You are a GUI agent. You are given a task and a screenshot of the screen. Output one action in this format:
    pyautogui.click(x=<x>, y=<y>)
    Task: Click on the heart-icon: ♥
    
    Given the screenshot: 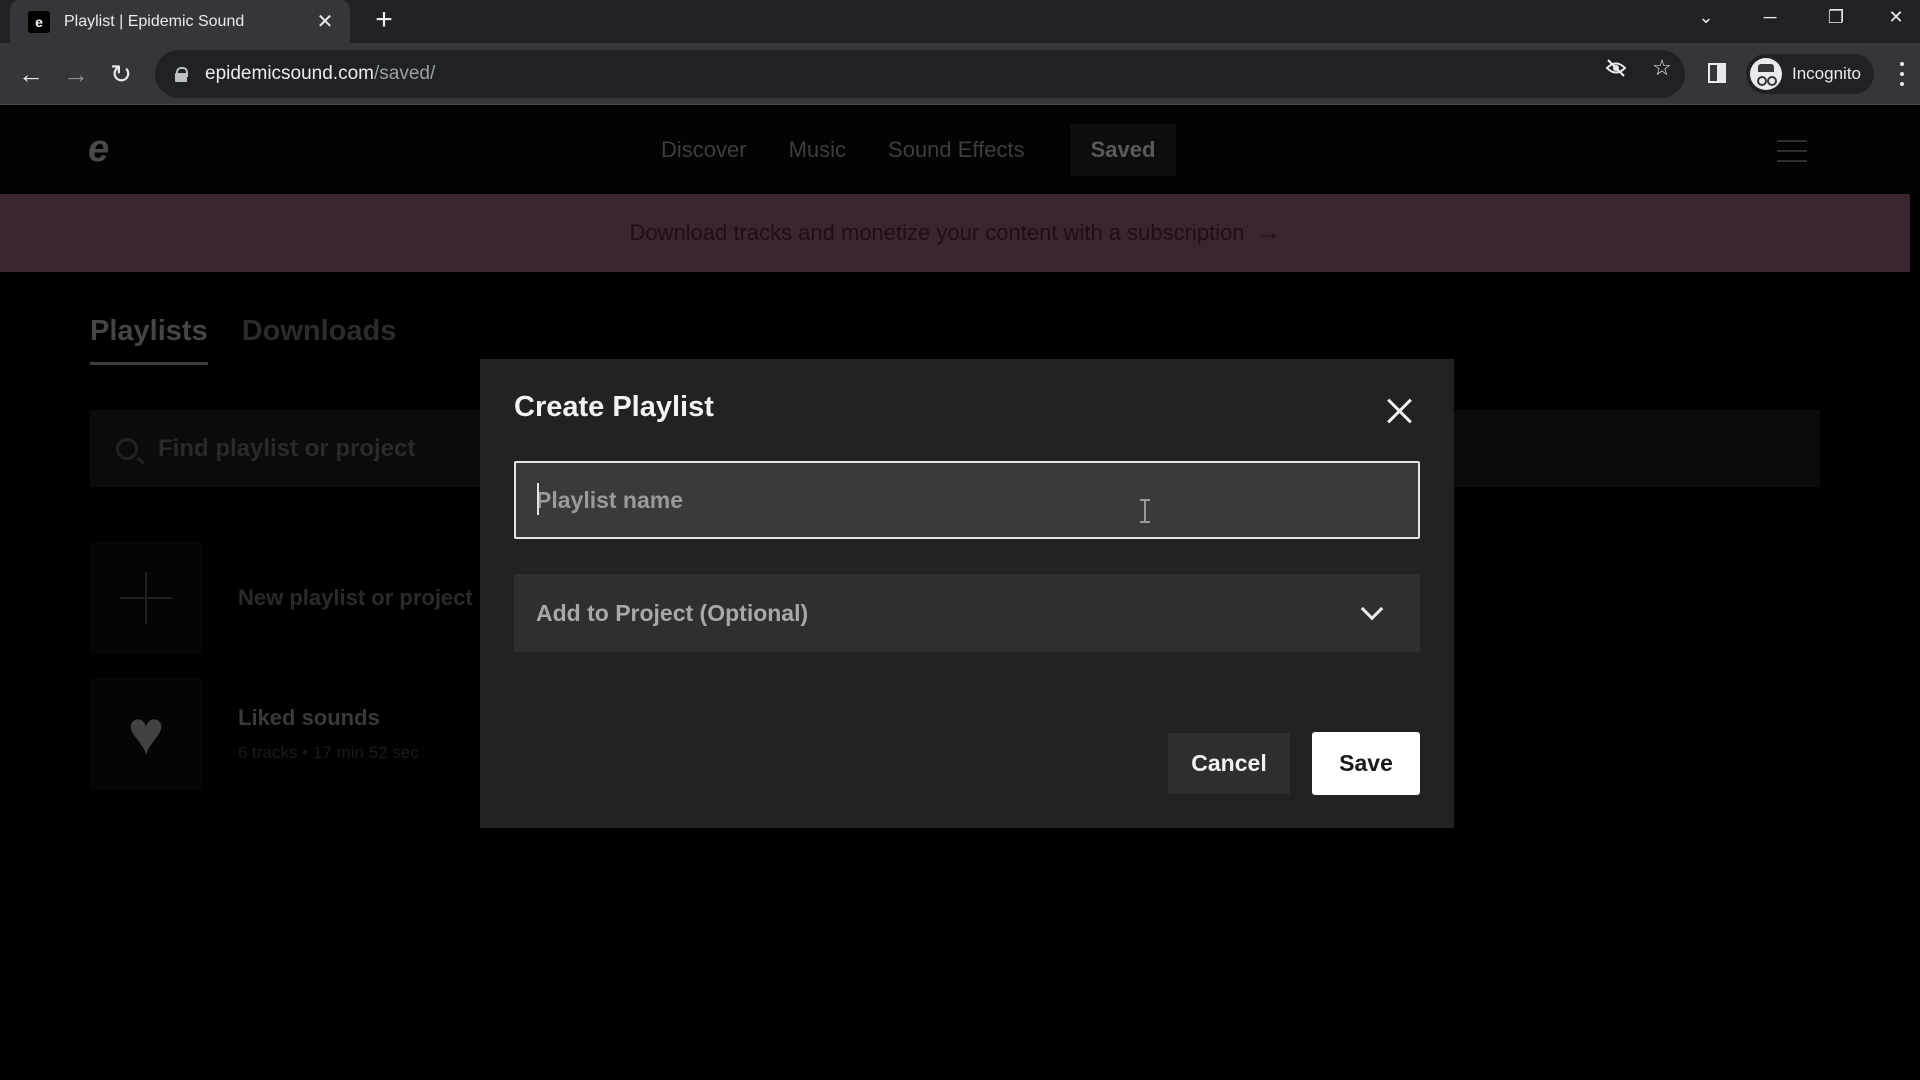 What is the action you would take?
    pyautogui.click(x=146, y=733)
    